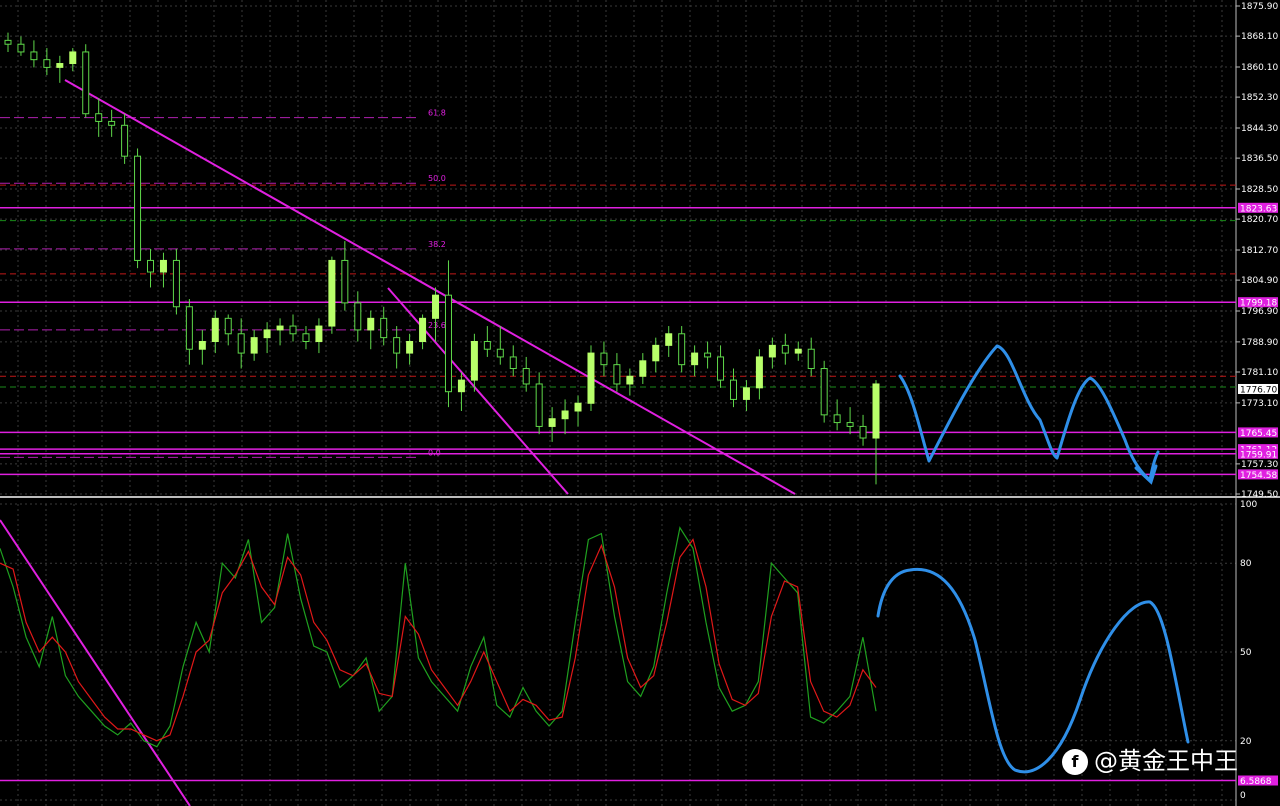 This screenshot has height=806, width=1280. Describe the element at coordinates (1259, 37) in the screenshot. I see `price-tick-label: 1868.10` at that location.